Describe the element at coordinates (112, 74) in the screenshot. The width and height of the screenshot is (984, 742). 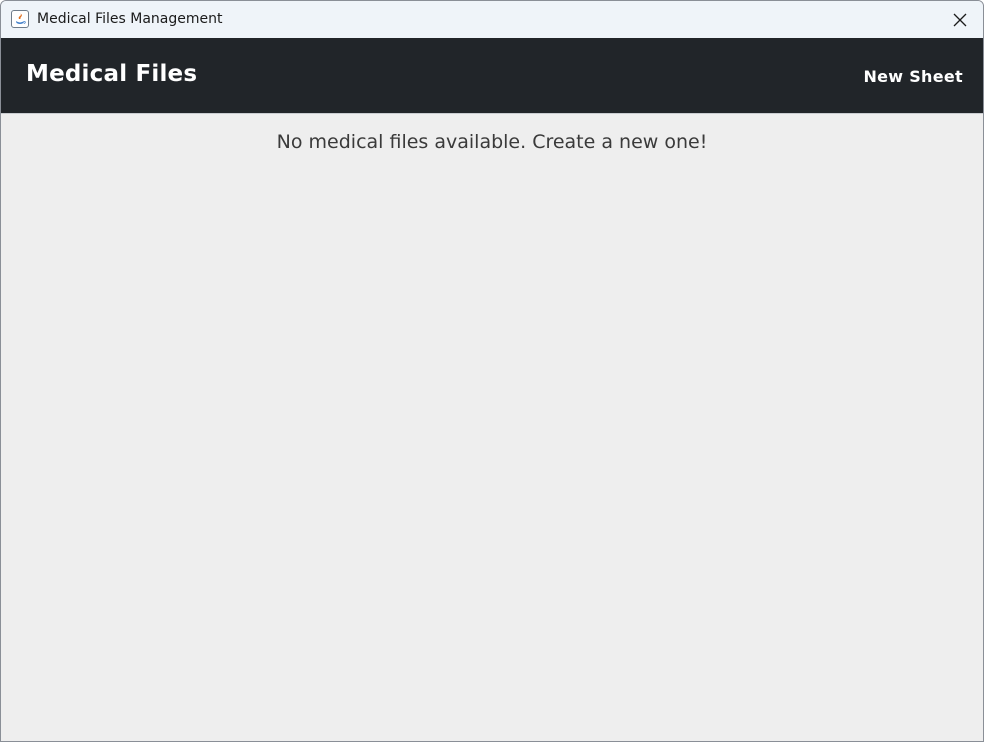
I see `page-title: Medical Files` at that location.